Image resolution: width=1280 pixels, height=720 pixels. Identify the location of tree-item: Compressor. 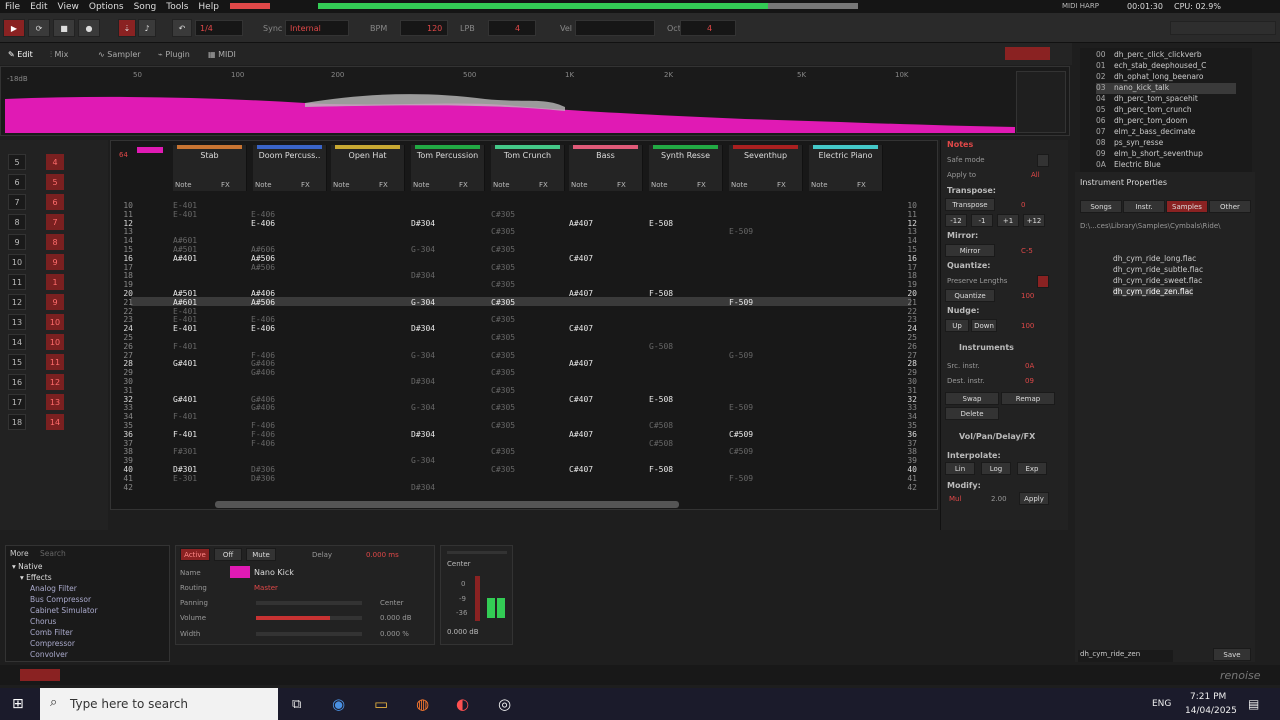
(52, 643).